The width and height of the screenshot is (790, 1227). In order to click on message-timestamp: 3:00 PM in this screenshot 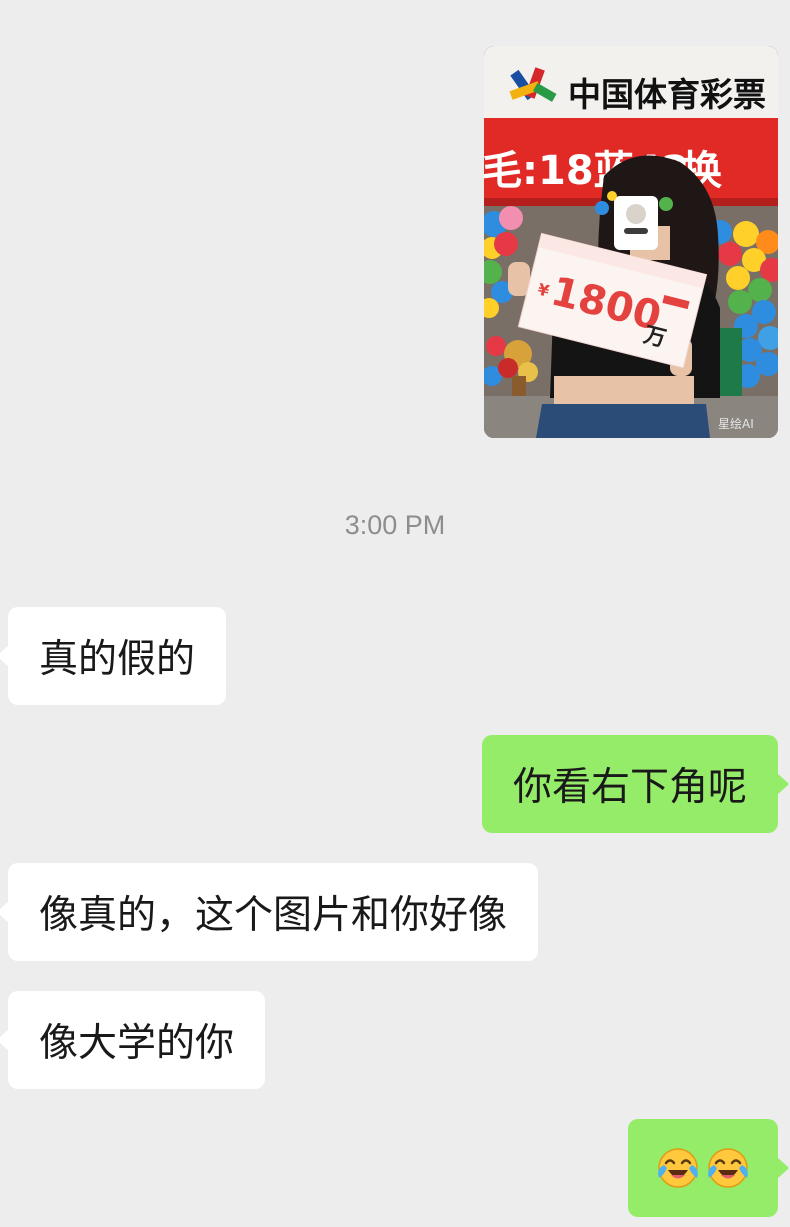, I will do `click(395, 525)`.